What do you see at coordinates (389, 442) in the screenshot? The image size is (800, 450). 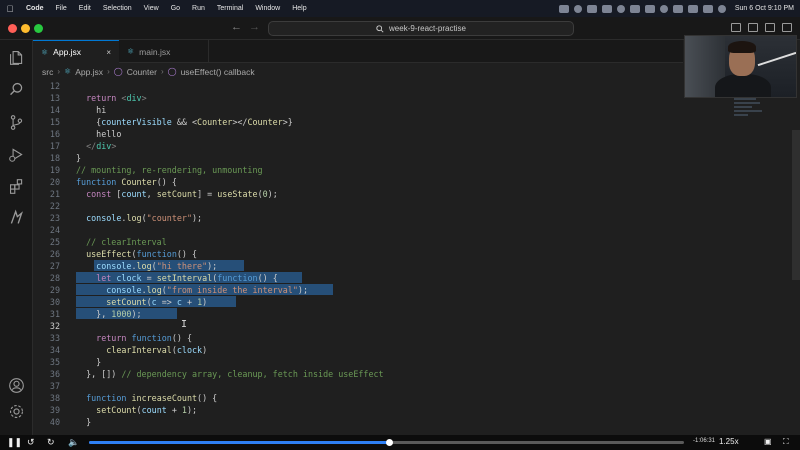 I see `progress-knob` at bounding box center [389, 442].